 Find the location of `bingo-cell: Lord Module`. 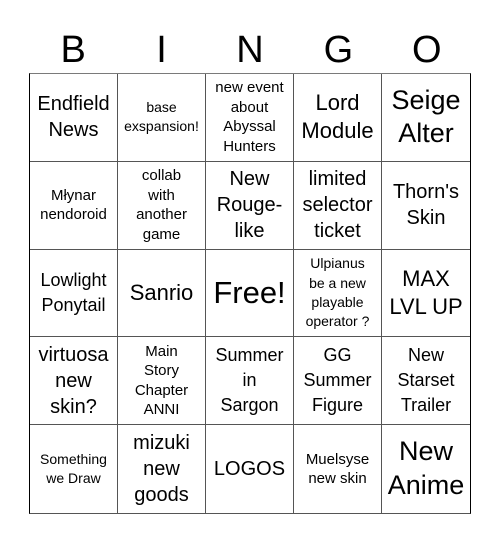

bingo-cell: Lord Module is located at coordinates (338, 118).